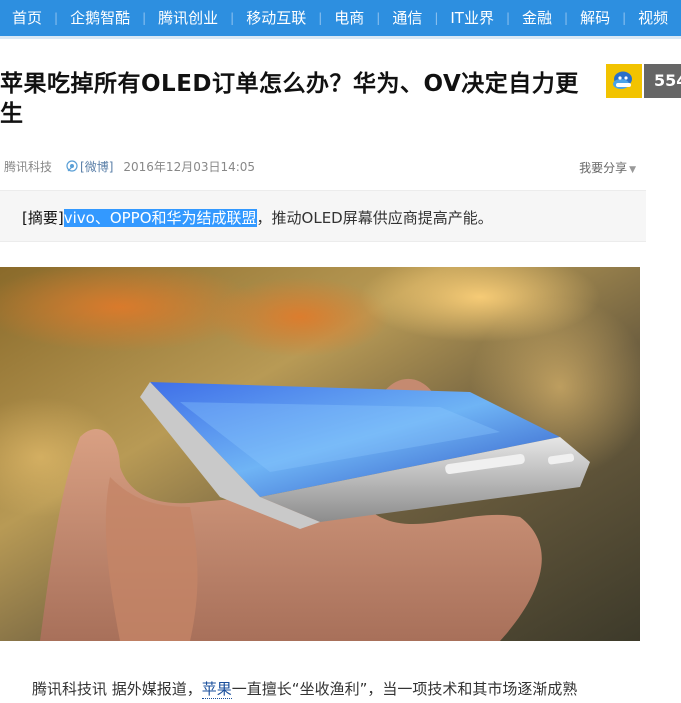 Image resolution: width=681 pixels, height=703 pixels. I want to click on share-button: 我要分享 ▼, so click(607, 167).